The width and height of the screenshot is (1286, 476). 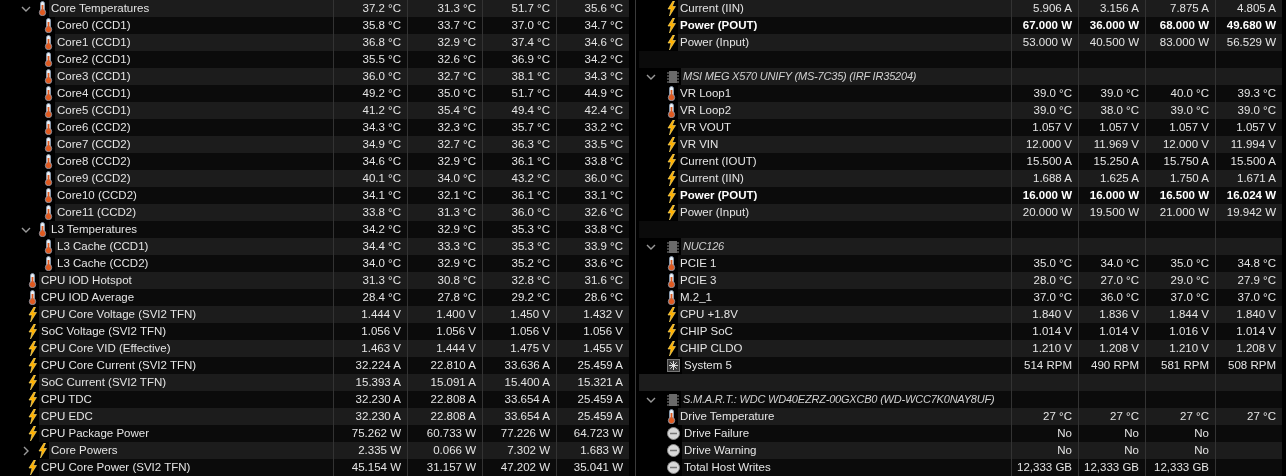 I want to click on sensor-label: CHIP CLDO, so click(x=844, y=348).